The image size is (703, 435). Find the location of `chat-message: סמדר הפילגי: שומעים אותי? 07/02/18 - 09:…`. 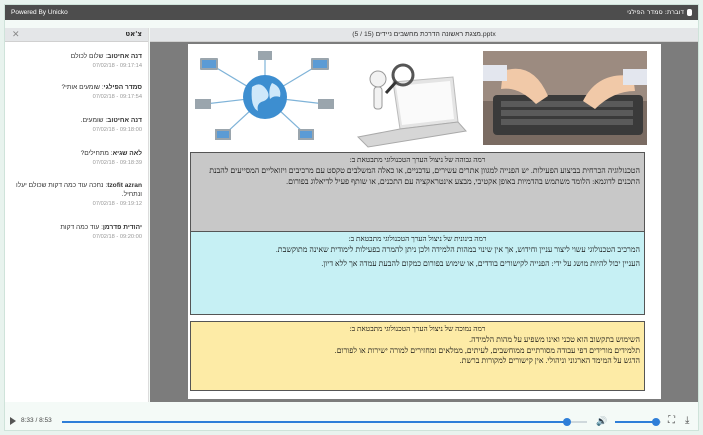

chat-message: סמדר הפילגי: שומעים אותי? 07/02/18 - 09:… is located at coordinates (76, 91).